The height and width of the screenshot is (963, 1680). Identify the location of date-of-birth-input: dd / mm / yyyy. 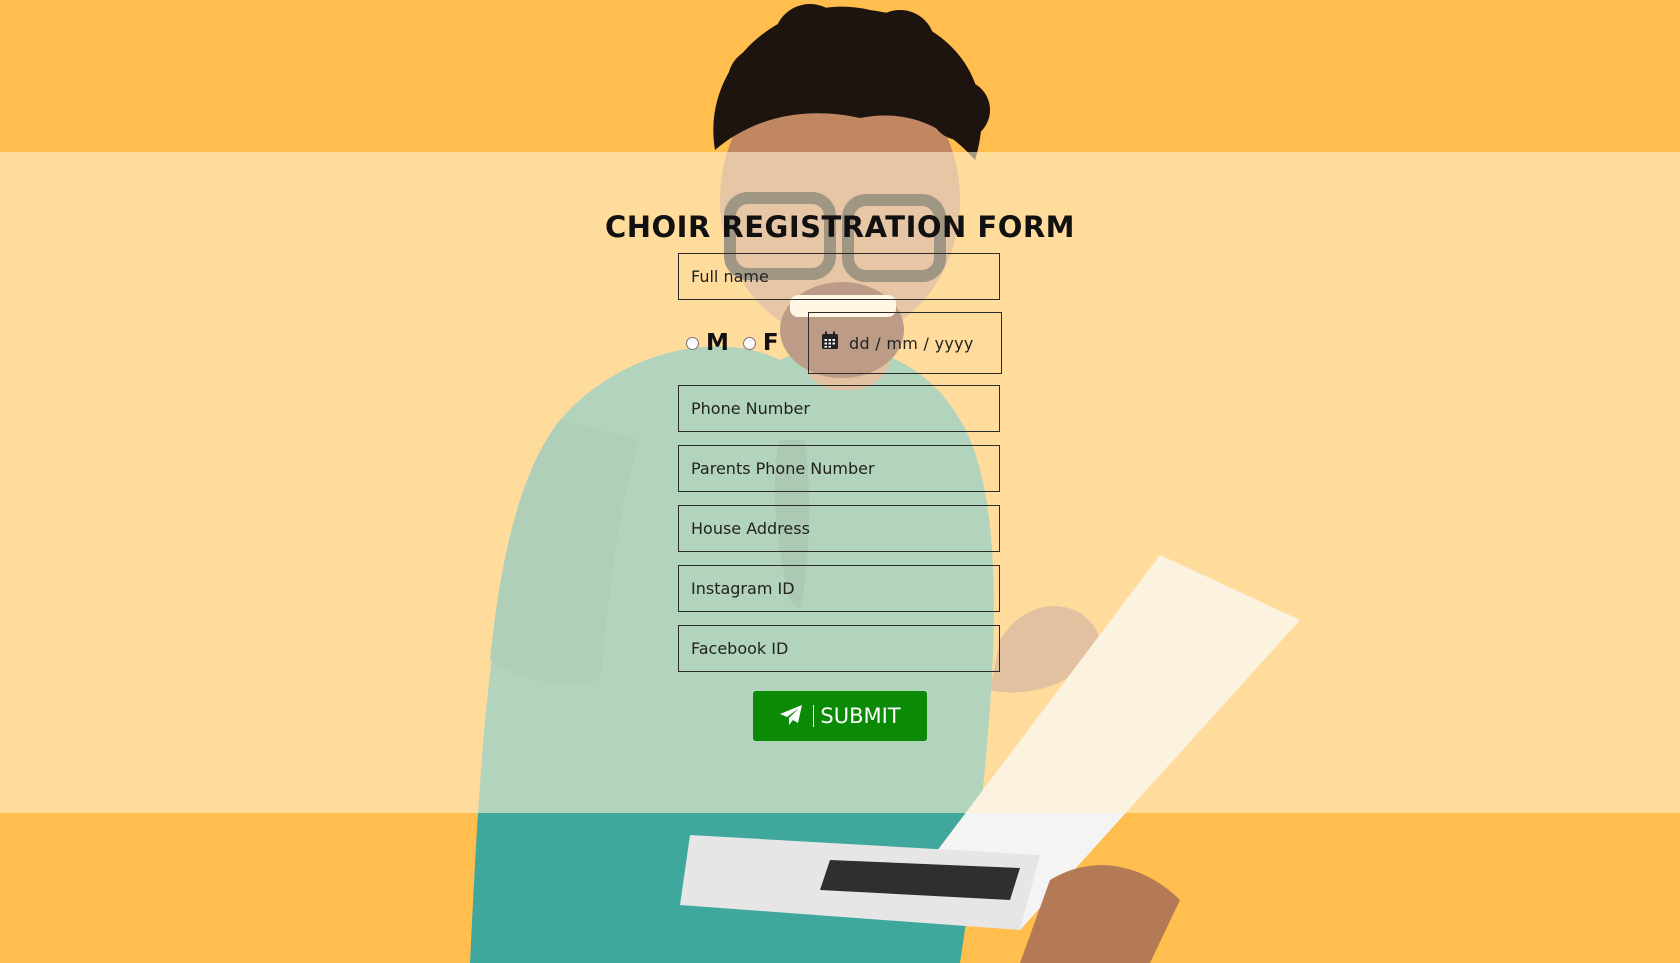
(905, 343).